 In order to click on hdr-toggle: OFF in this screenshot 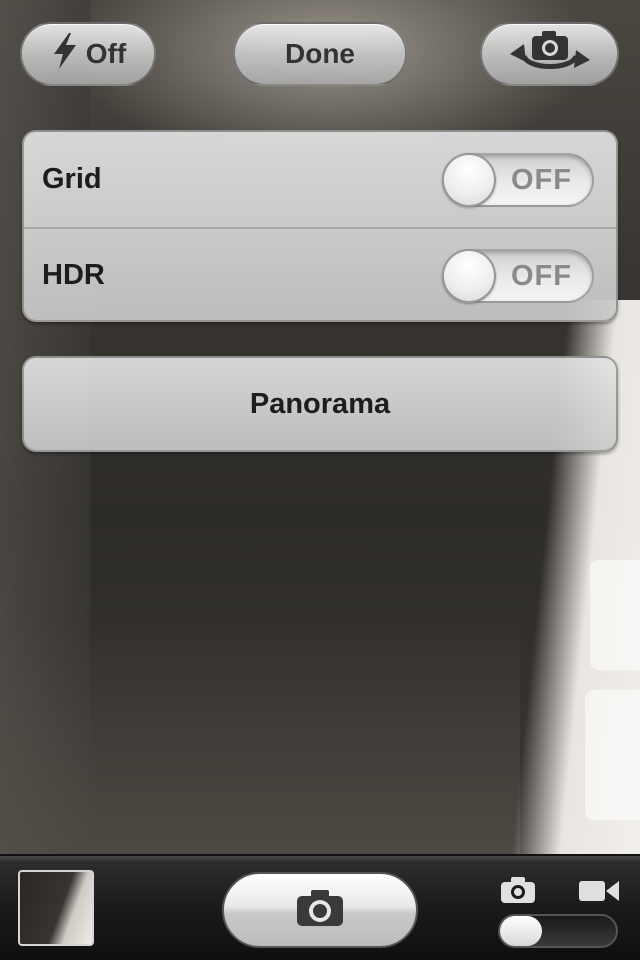, I will do `click(518, 275)`.